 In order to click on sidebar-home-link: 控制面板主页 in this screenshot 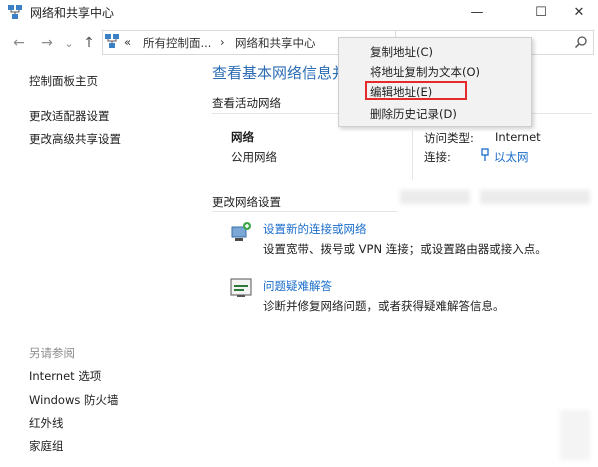, I will do `click(63, 81)`.